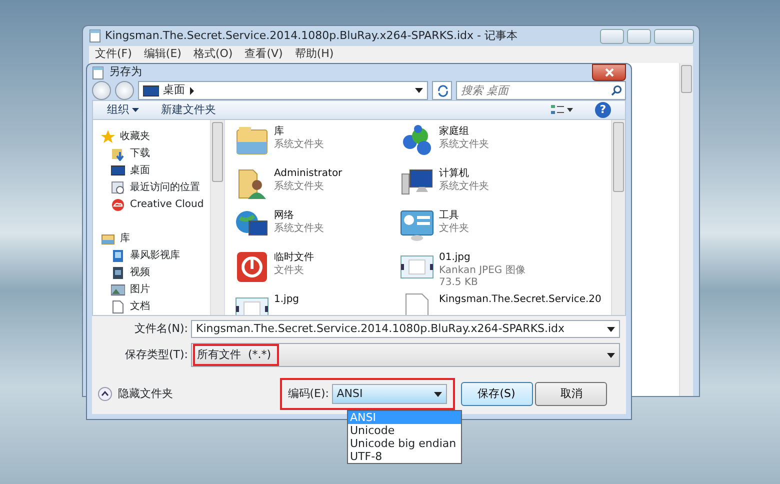 This screenshot has height=484, width=780. What do you see at coordinates (125, 238) in the screenshot?
I see `sidebar-group: 库` at bounding box center [125, 238].